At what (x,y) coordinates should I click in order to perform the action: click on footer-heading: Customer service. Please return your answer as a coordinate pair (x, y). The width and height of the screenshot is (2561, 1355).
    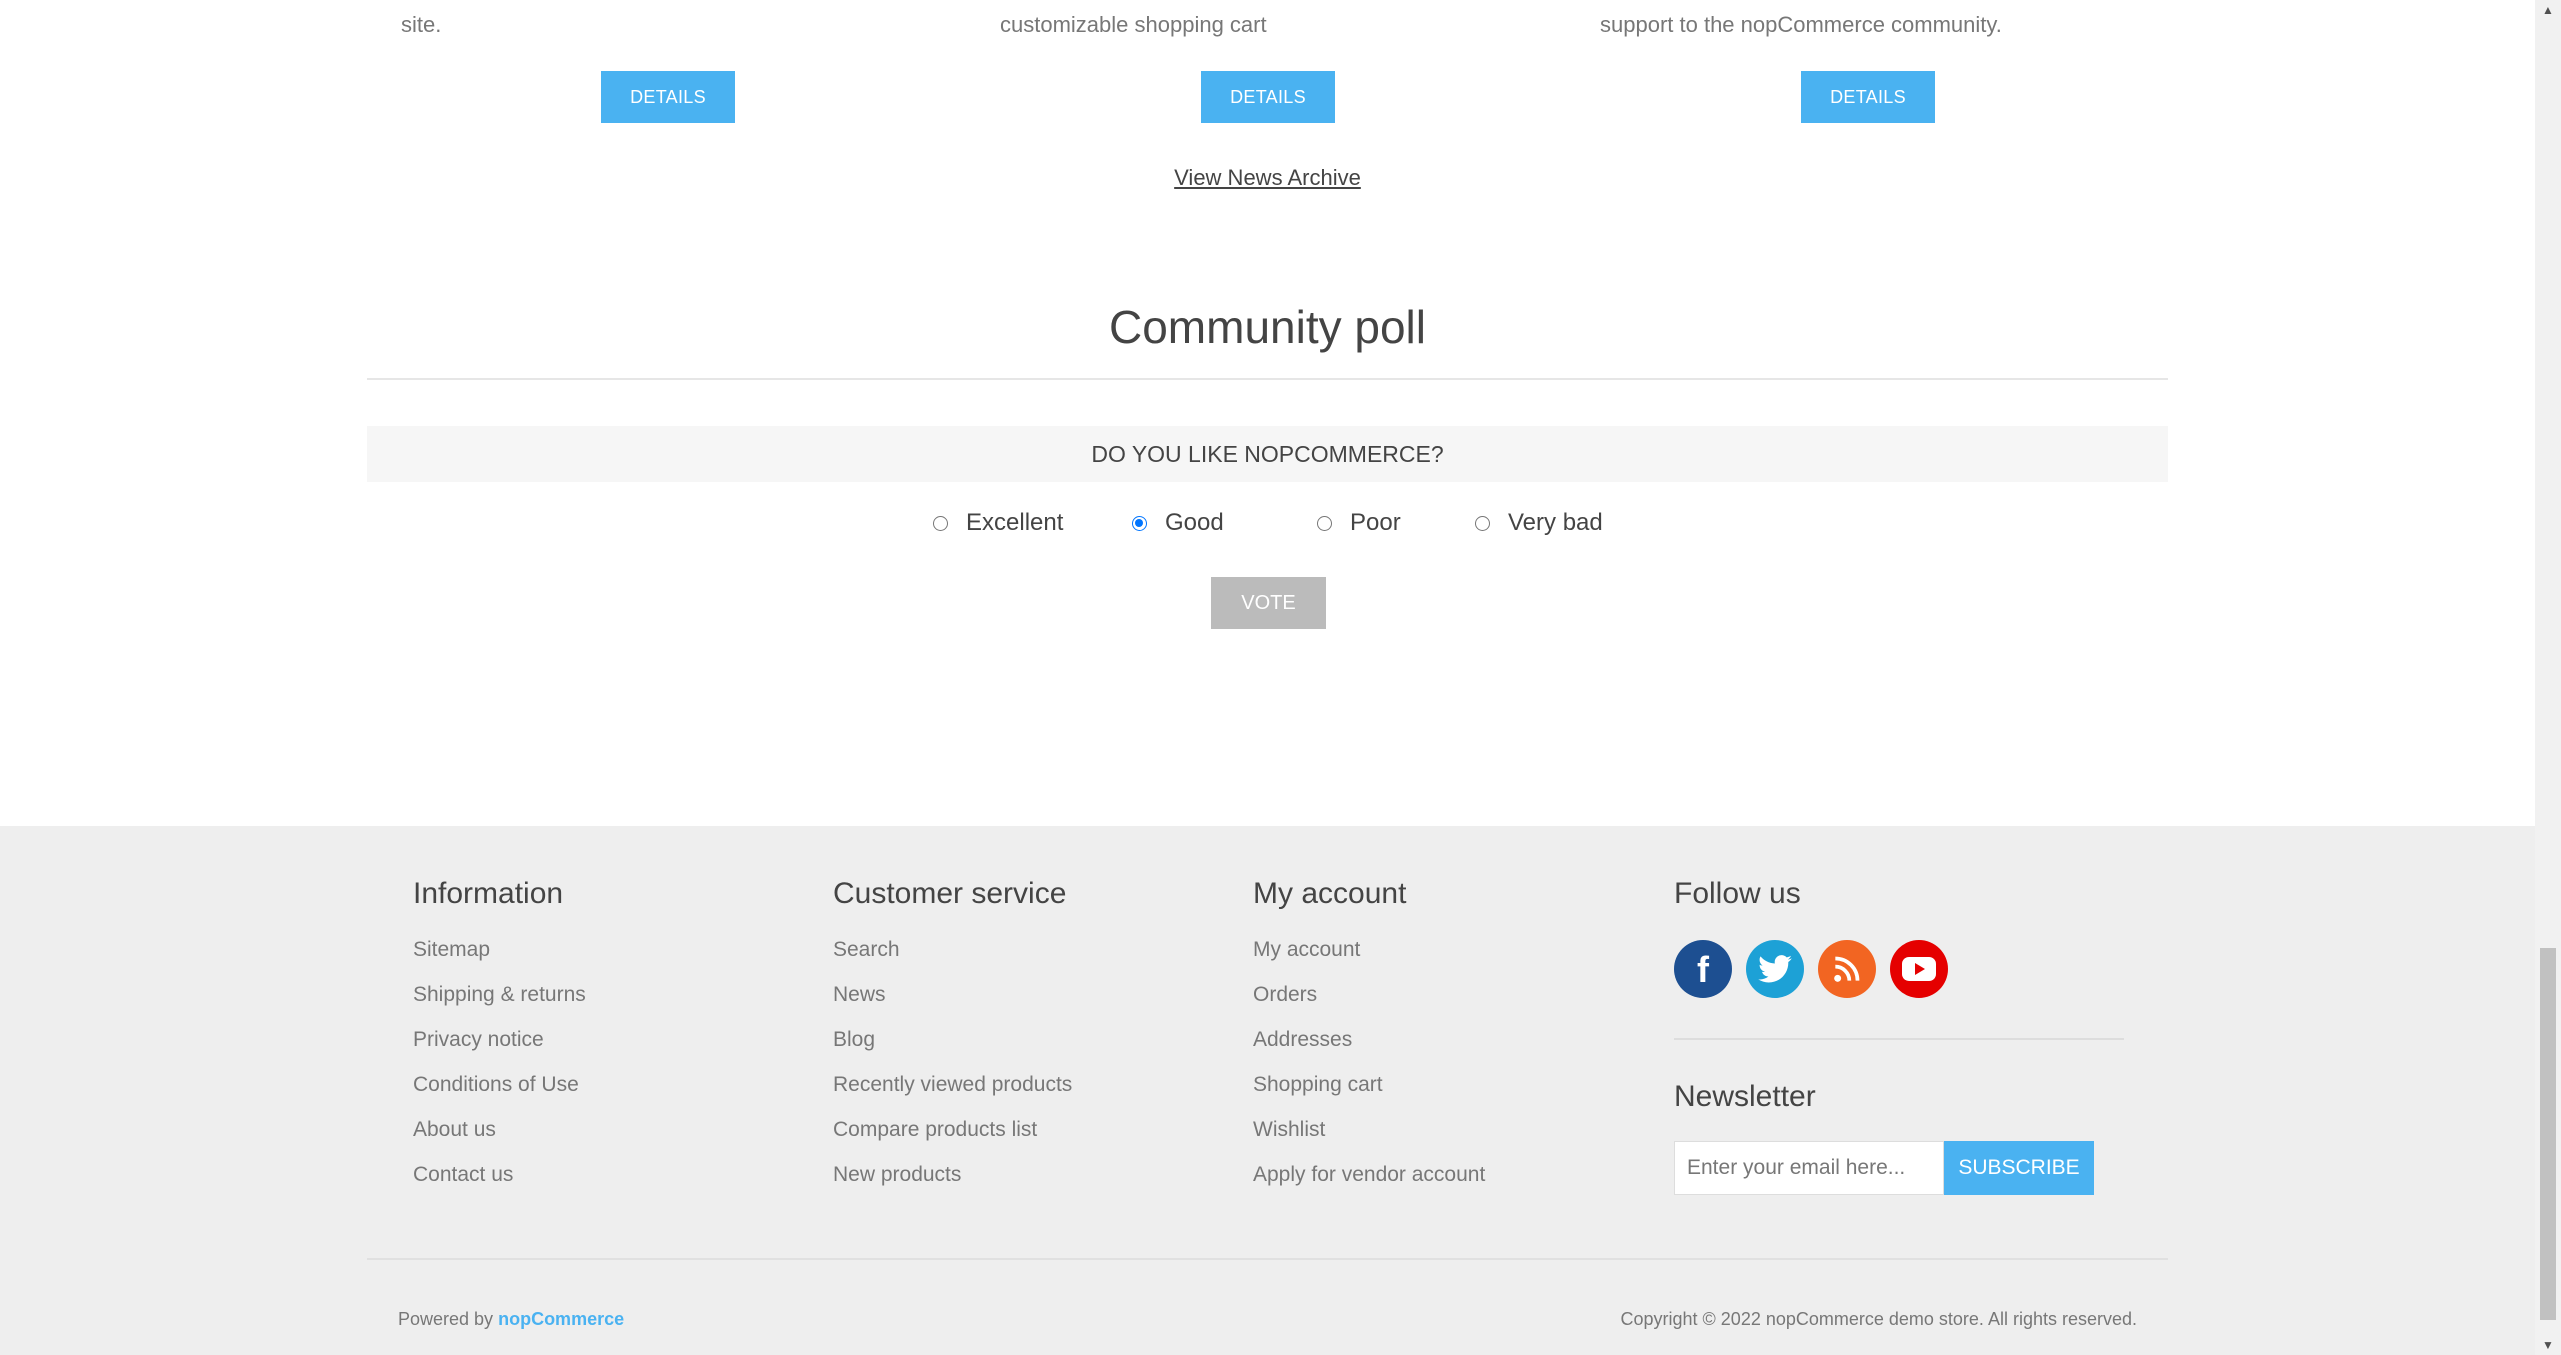
    Looking at the image, I should click on (950, 893).